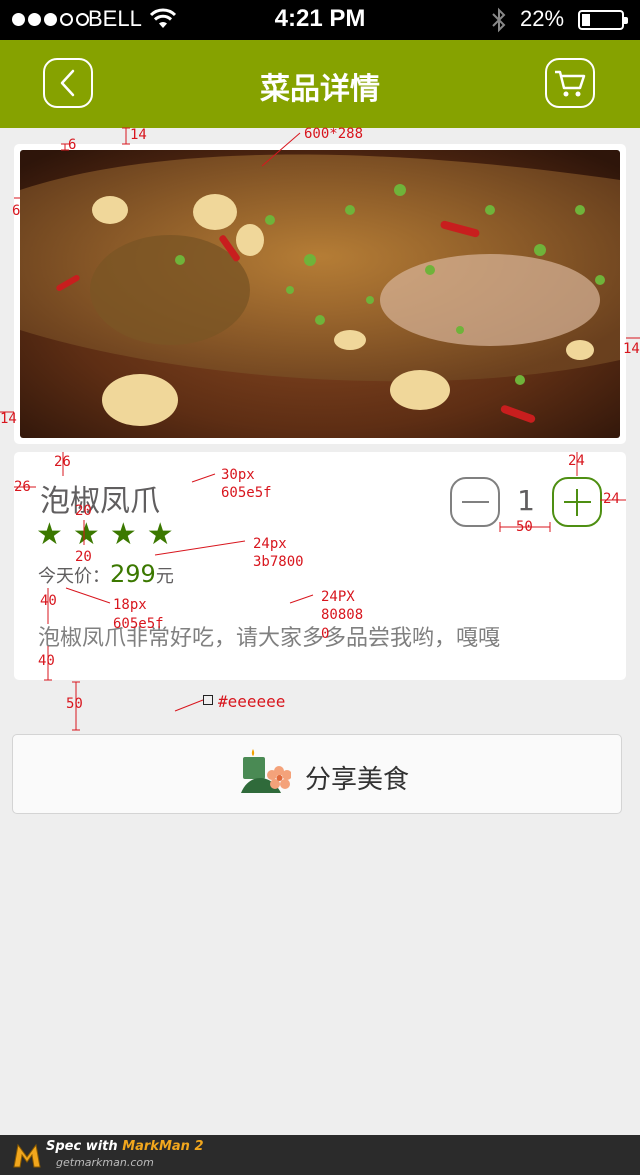 Image resolution: width=640 pixels, height=1175 pixels. Describe the element at coordinates (475, 502) in the screenshot. I see `decrease-quantity-button` at that location.